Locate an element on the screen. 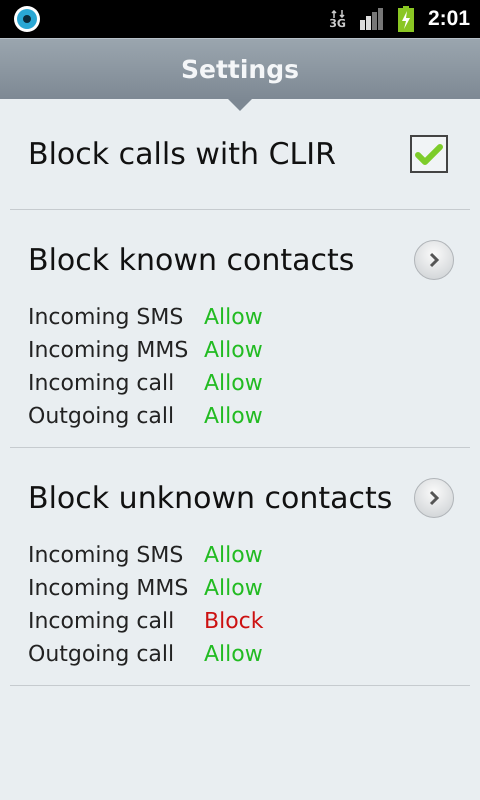 The height and width of the screenshot is (800, 480). checkmark-icon is located at coordinates (429, 154).